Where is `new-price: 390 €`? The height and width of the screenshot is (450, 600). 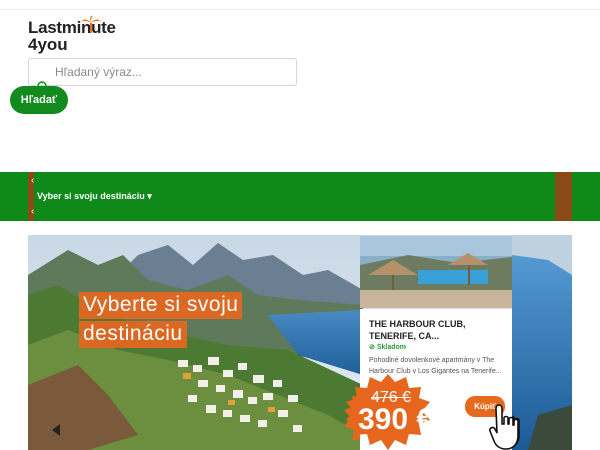
new-price: 390 € is located at coordinates (396, 419).